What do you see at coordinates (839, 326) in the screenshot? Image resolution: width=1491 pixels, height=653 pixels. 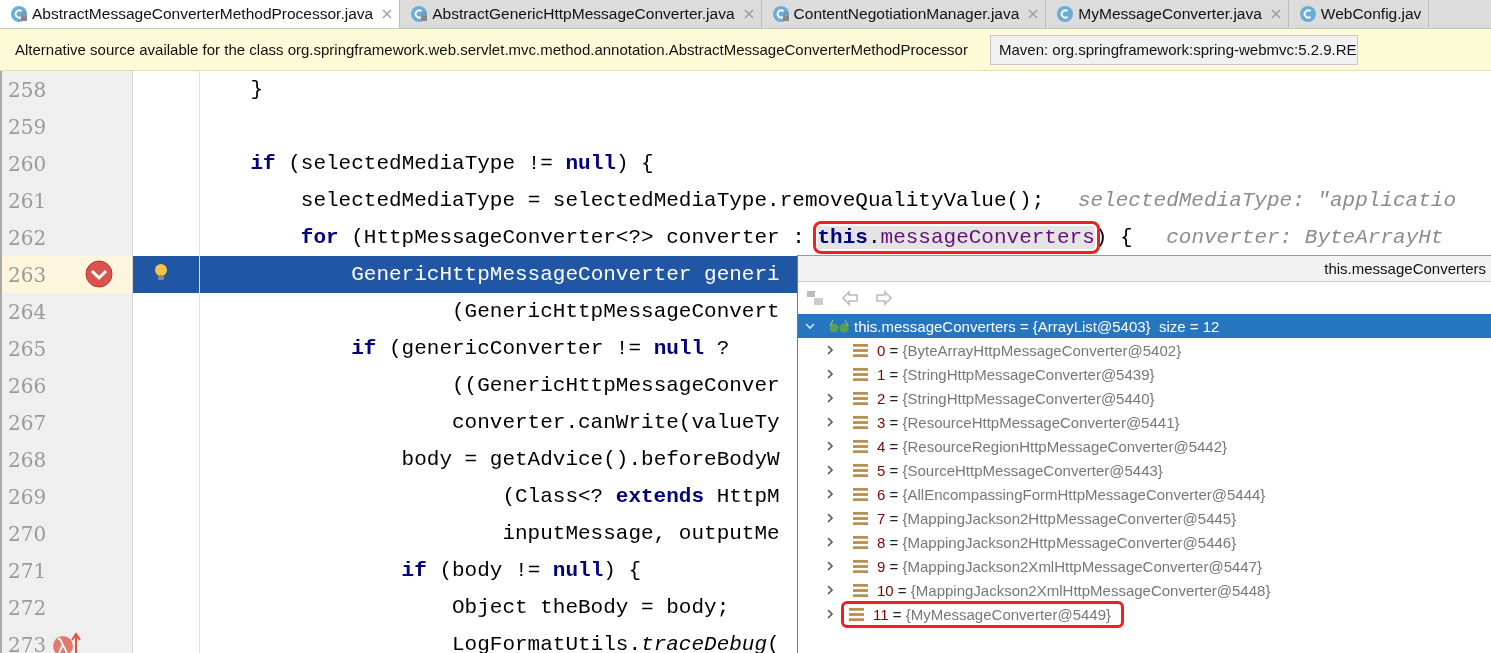 I see `glasses-icon` at bounding box center [839, 326].